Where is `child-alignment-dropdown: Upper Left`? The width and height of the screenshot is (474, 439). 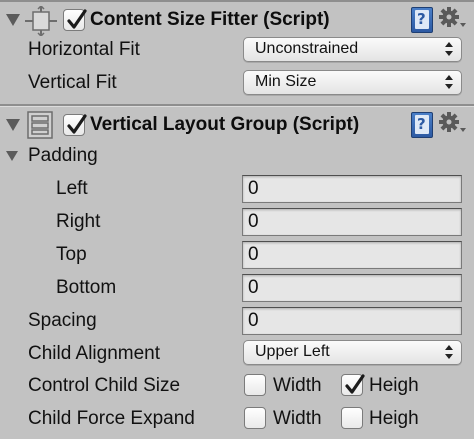
child-alignment-dropdown: Upper Left is located at coordinates (352, 352).